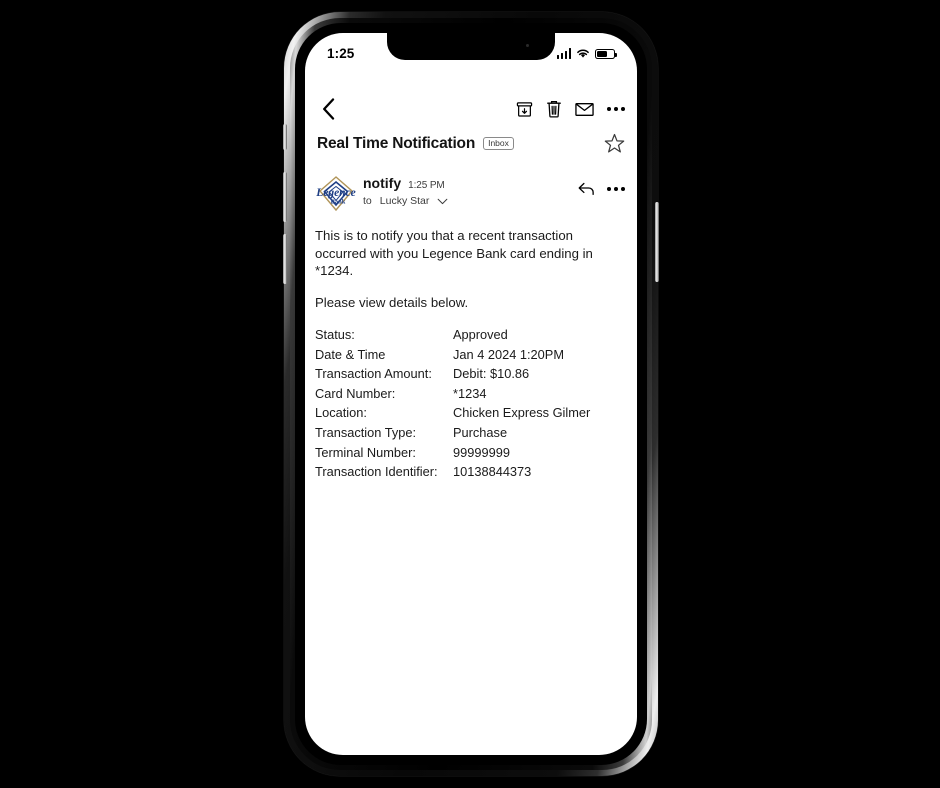  Describe the element at coordinates (366, 432) in the screenshot. I see `detail-label: Transaction Type:` at that location.